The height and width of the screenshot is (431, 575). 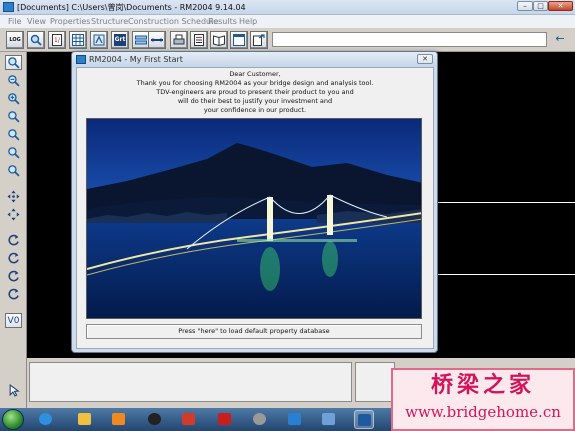 What do you see at coordinates (248, 21) in the screenshot?
I see `menu-help: Help` at bounding box center [248, 21].